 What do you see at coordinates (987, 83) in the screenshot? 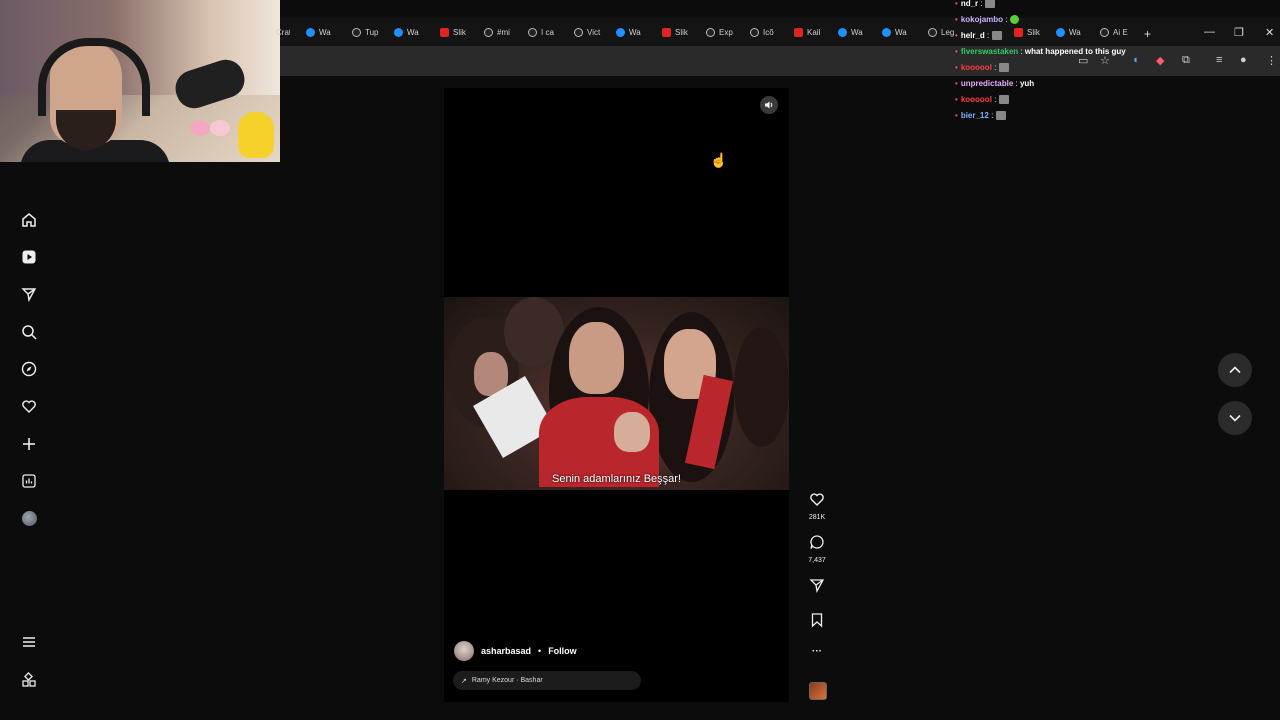
I see `chat-username: unpredictable` at bounding box center [987, 83].